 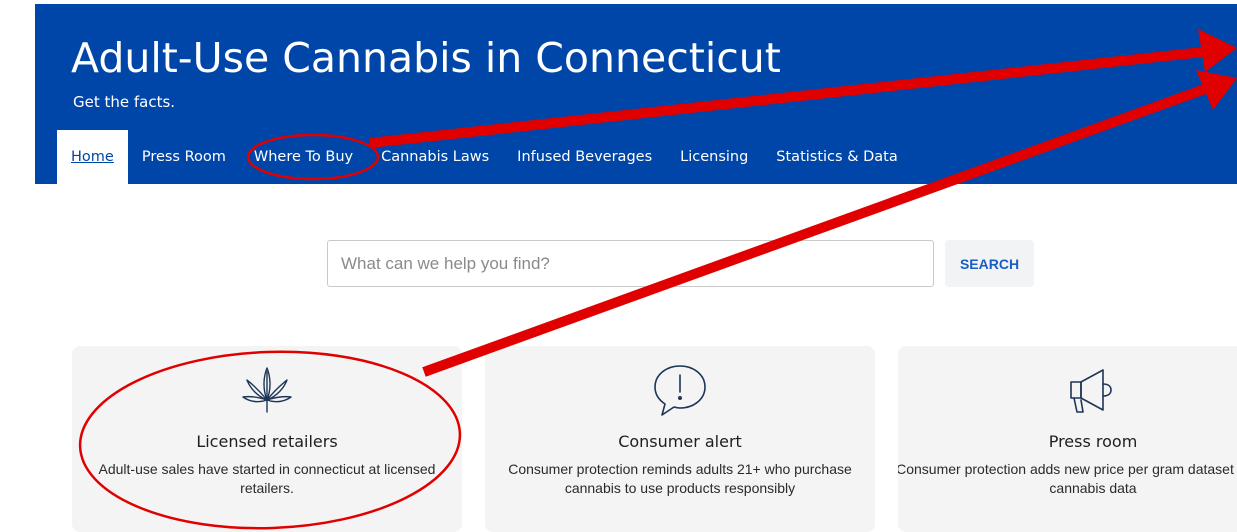 I want to click on card-title: Consumer alert, so click(x=680, y=441).